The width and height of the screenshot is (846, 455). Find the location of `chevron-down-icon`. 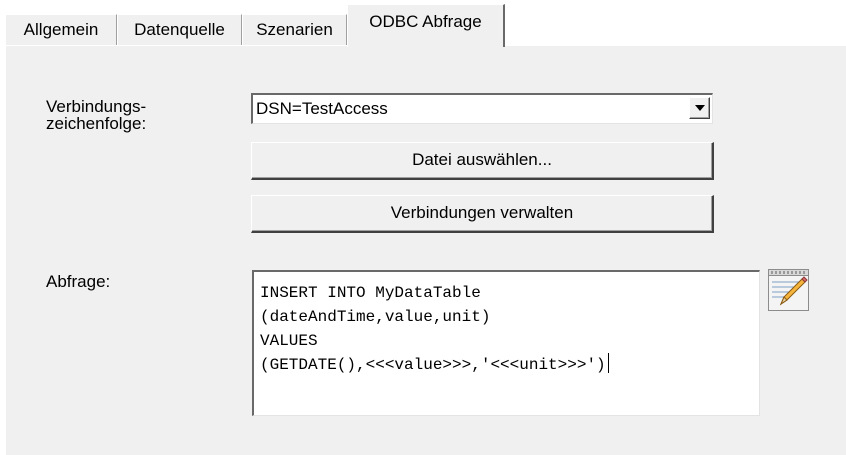

chevron-down-icon is located at coordinates (700, 108).